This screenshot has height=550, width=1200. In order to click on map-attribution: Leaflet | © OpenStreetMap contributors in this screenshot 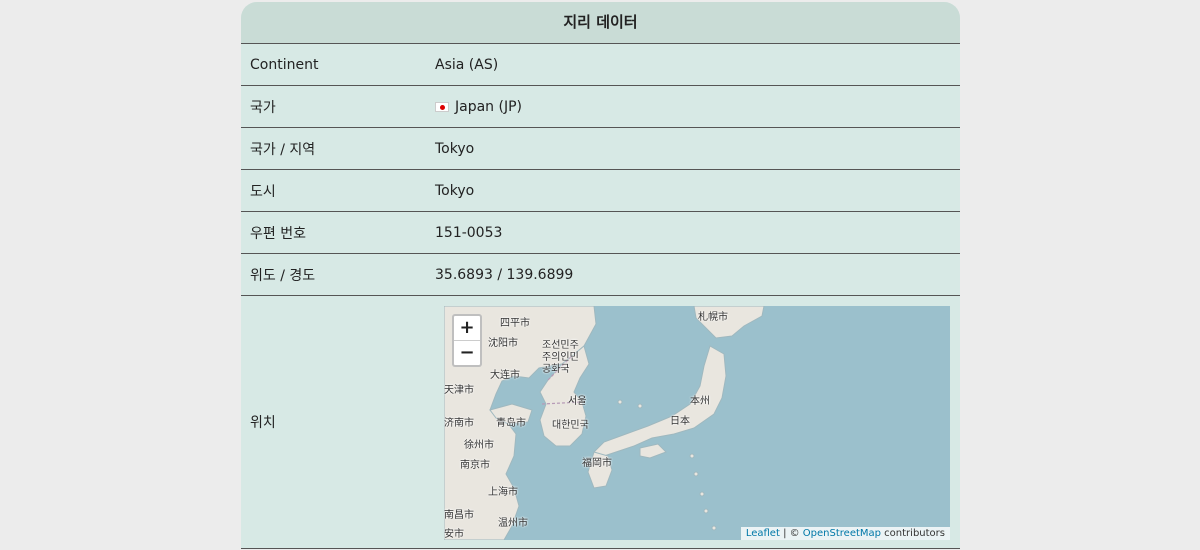, I will do `click(845, 533)`.